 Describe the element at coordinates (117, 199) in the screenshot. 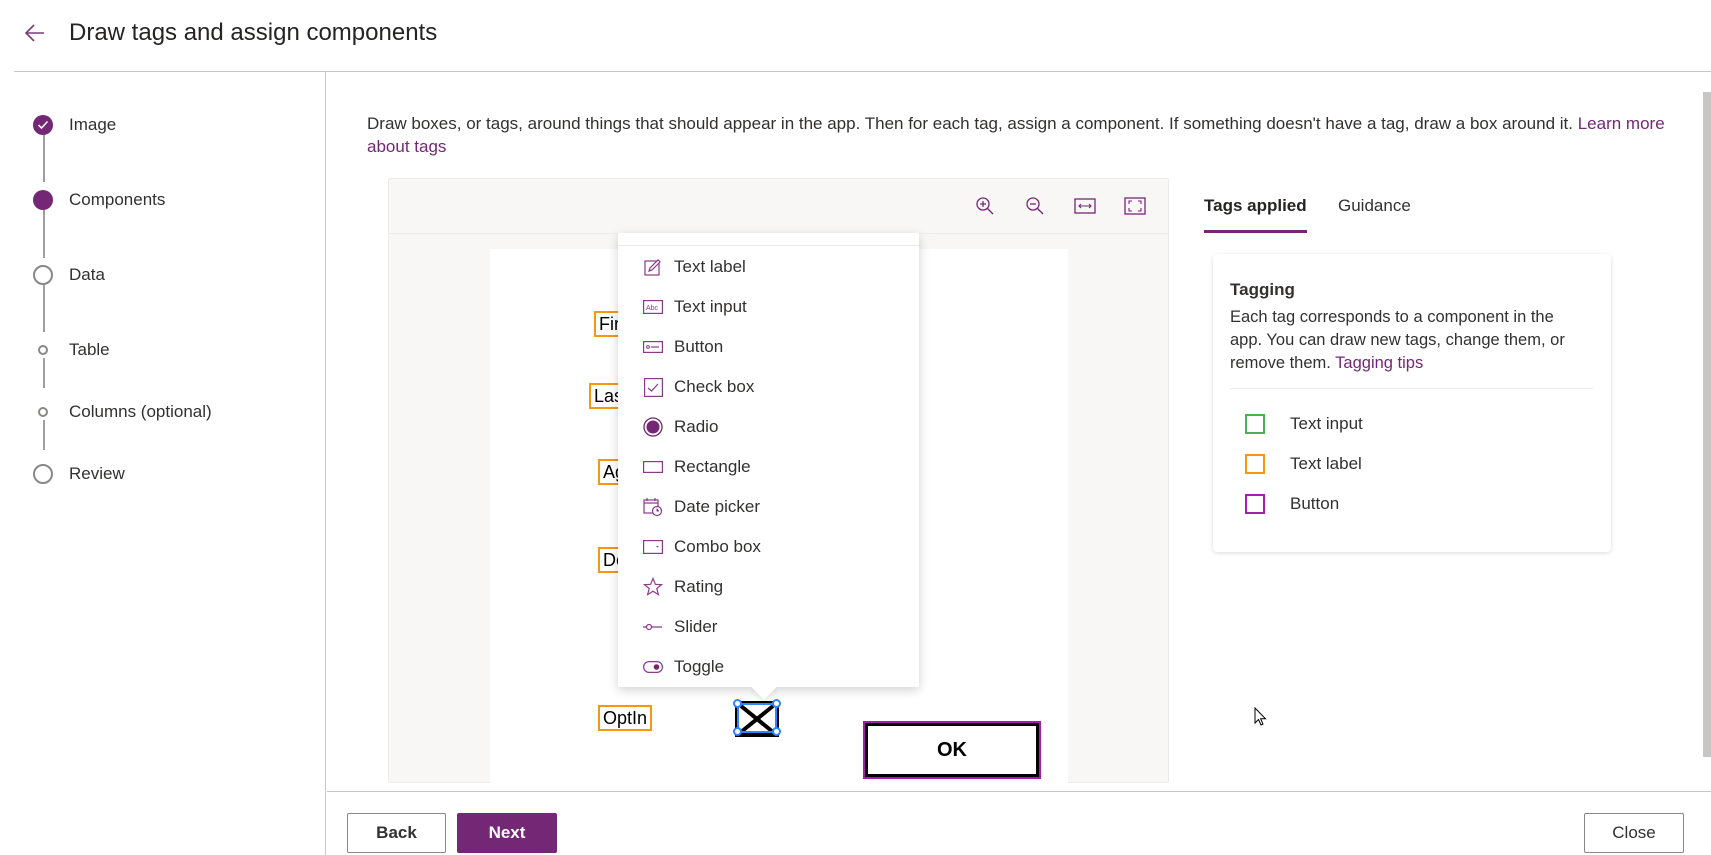

I see `step-label: Components` at that location.